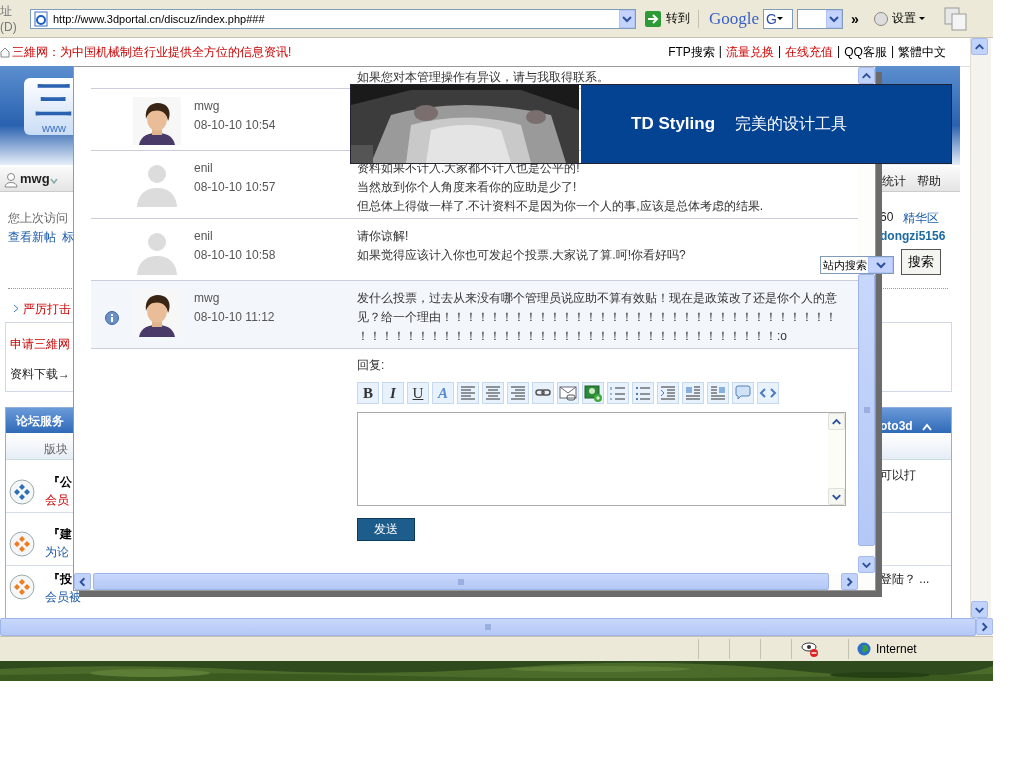 This screenshot has width=1024, height=768. Describe the element at coordinates (810, 649) in the screenshot. I see `blocked-eye-icon` at that location.